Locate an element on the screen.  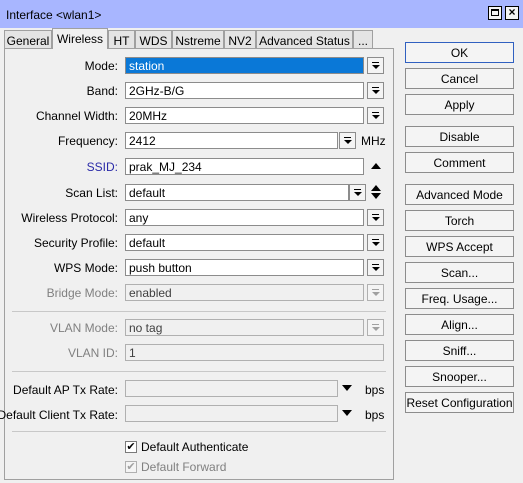
band-select: 2GHz-B/G is located at coordinates (244, 90).